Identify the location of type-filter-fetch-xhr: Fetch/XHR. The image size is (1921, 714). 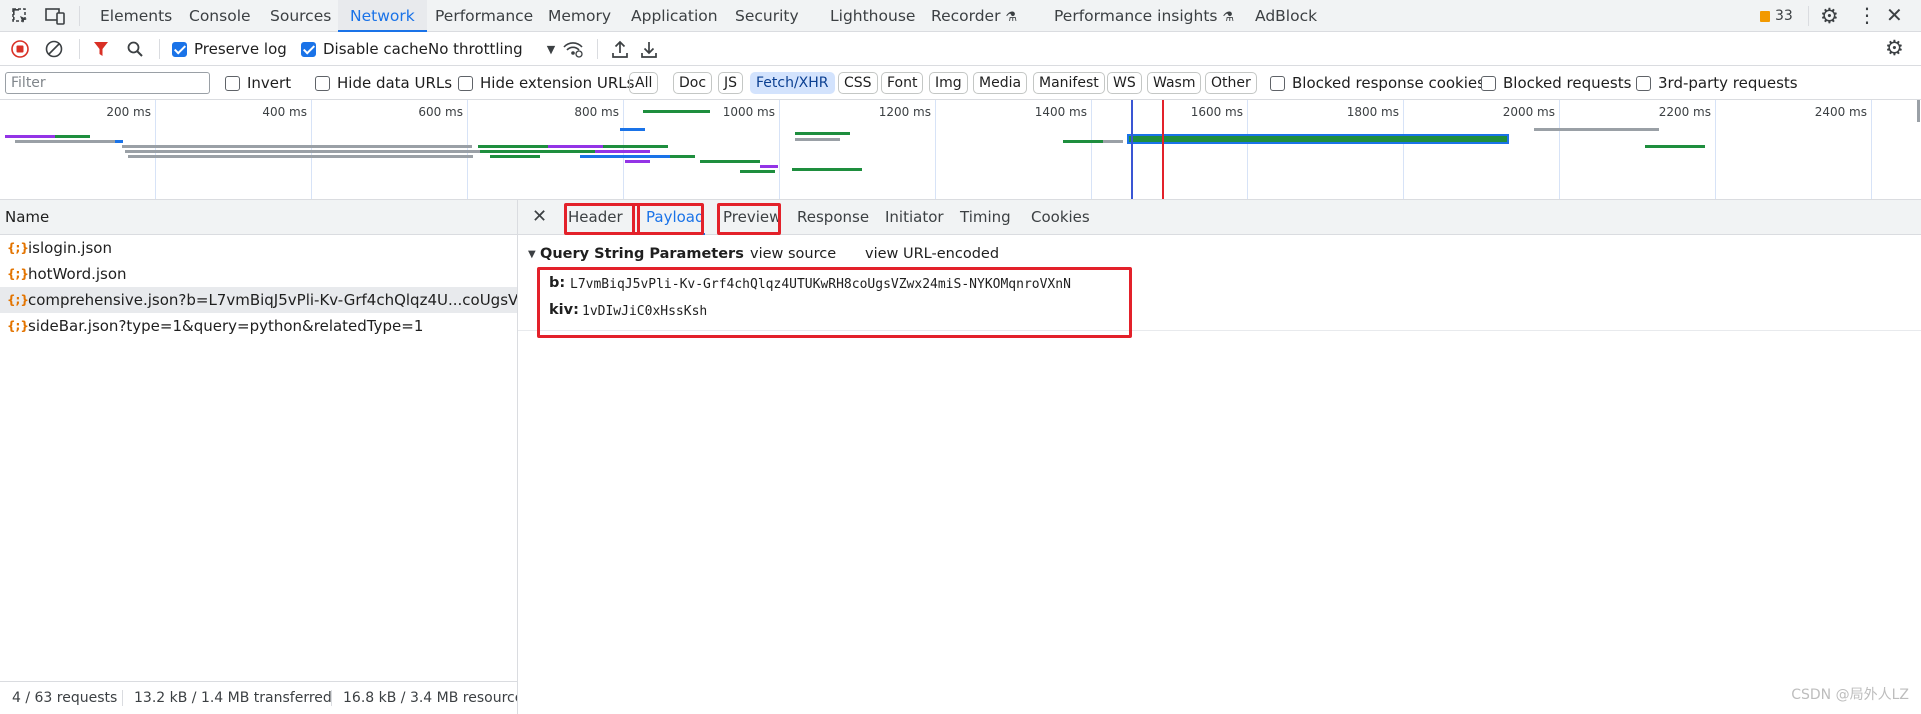
(792, 83).